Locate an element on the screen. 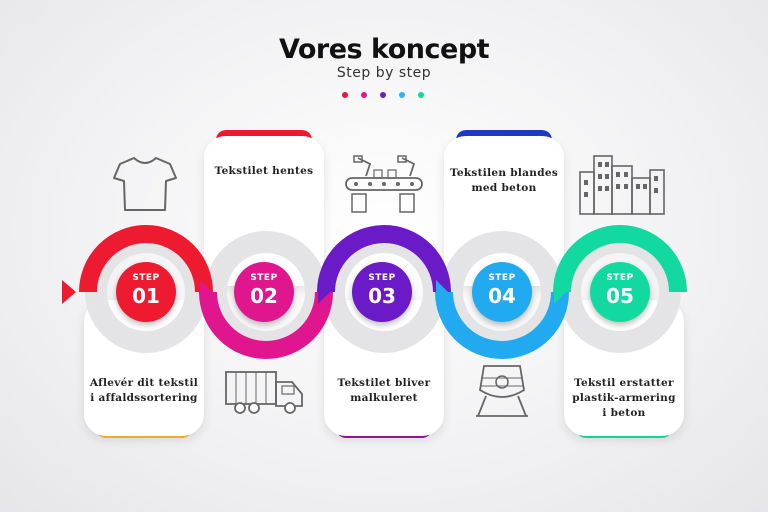  step-1-text: Aflevér dit tekstil i affaldssortering is located at coordinates (144, 391).